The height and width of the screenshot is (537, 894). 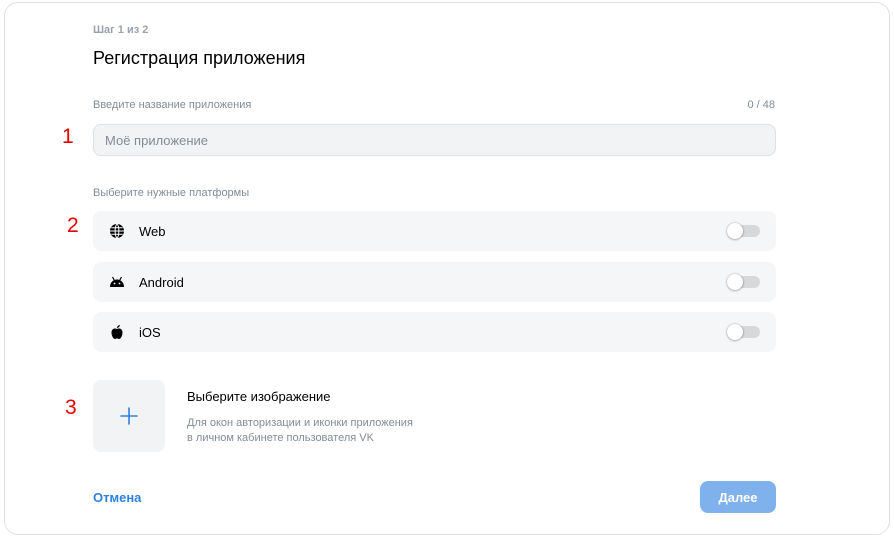 I want to click on platform-label-ios: iOS, so click(x=150, y=332).